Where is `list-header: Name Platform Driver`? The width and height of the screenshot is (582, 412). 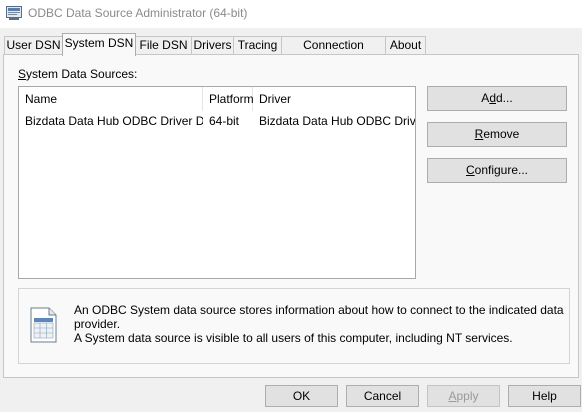 list-header: Name Platform Driver is located at coordinates (217, 99).